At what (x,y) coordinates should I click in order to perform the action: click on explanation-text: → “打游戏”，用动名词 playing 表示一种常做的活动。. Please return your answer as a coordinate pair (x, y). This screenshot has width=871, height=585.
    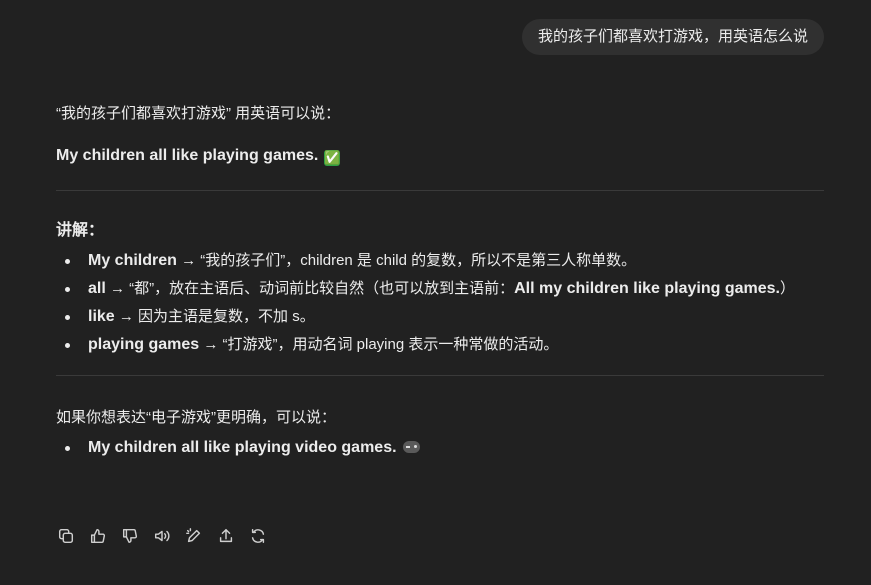
    Looking at the image, I should click on (379, 344).